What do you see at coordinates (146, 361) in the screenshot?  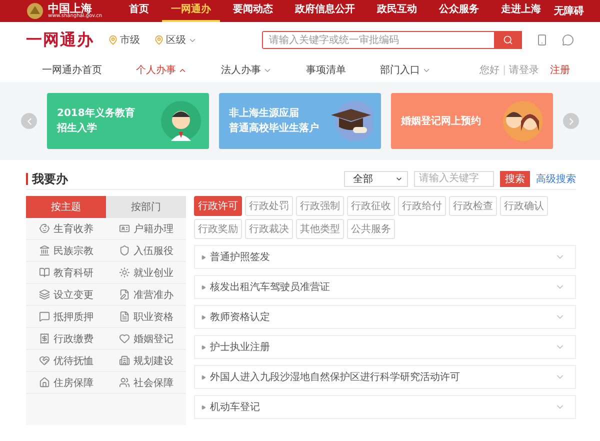 I see `topic-link: 规划建设` at bounding box center [146, 361].